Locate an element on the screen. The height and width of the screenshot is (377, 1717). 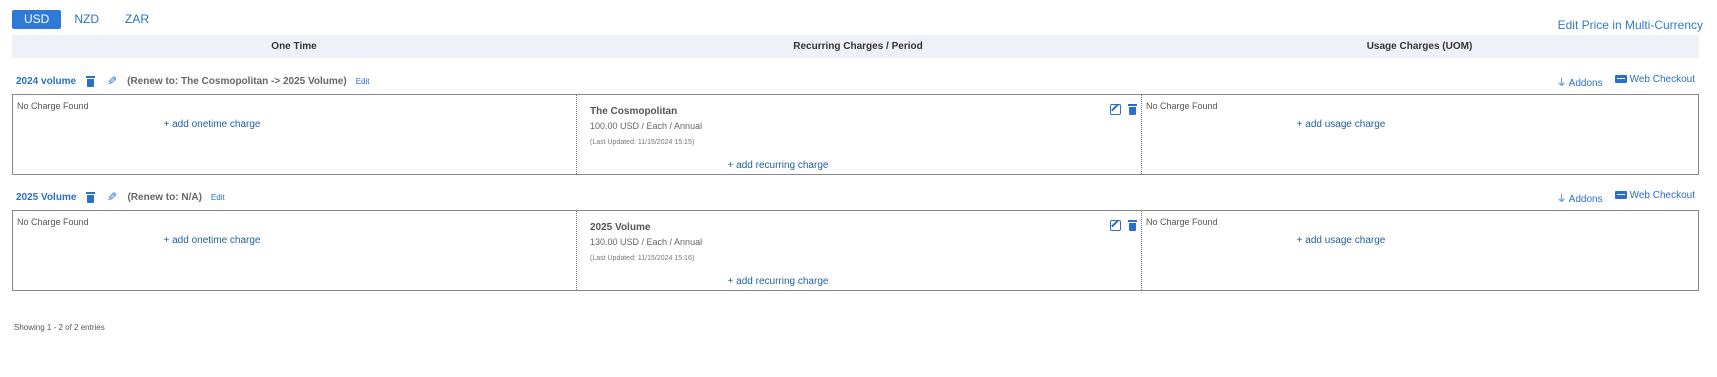
header-usage: Usage Charges (UOM) is located at coordinates (1419, 46).